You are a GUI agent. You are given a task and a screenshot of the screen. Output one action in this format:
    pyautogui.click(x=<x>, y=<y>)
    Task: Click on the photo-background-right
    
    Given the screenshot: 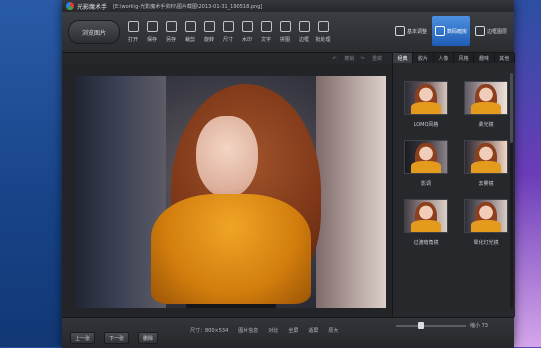 What is the action you would take?
    pyautogui.click(x=351, y=192)
    